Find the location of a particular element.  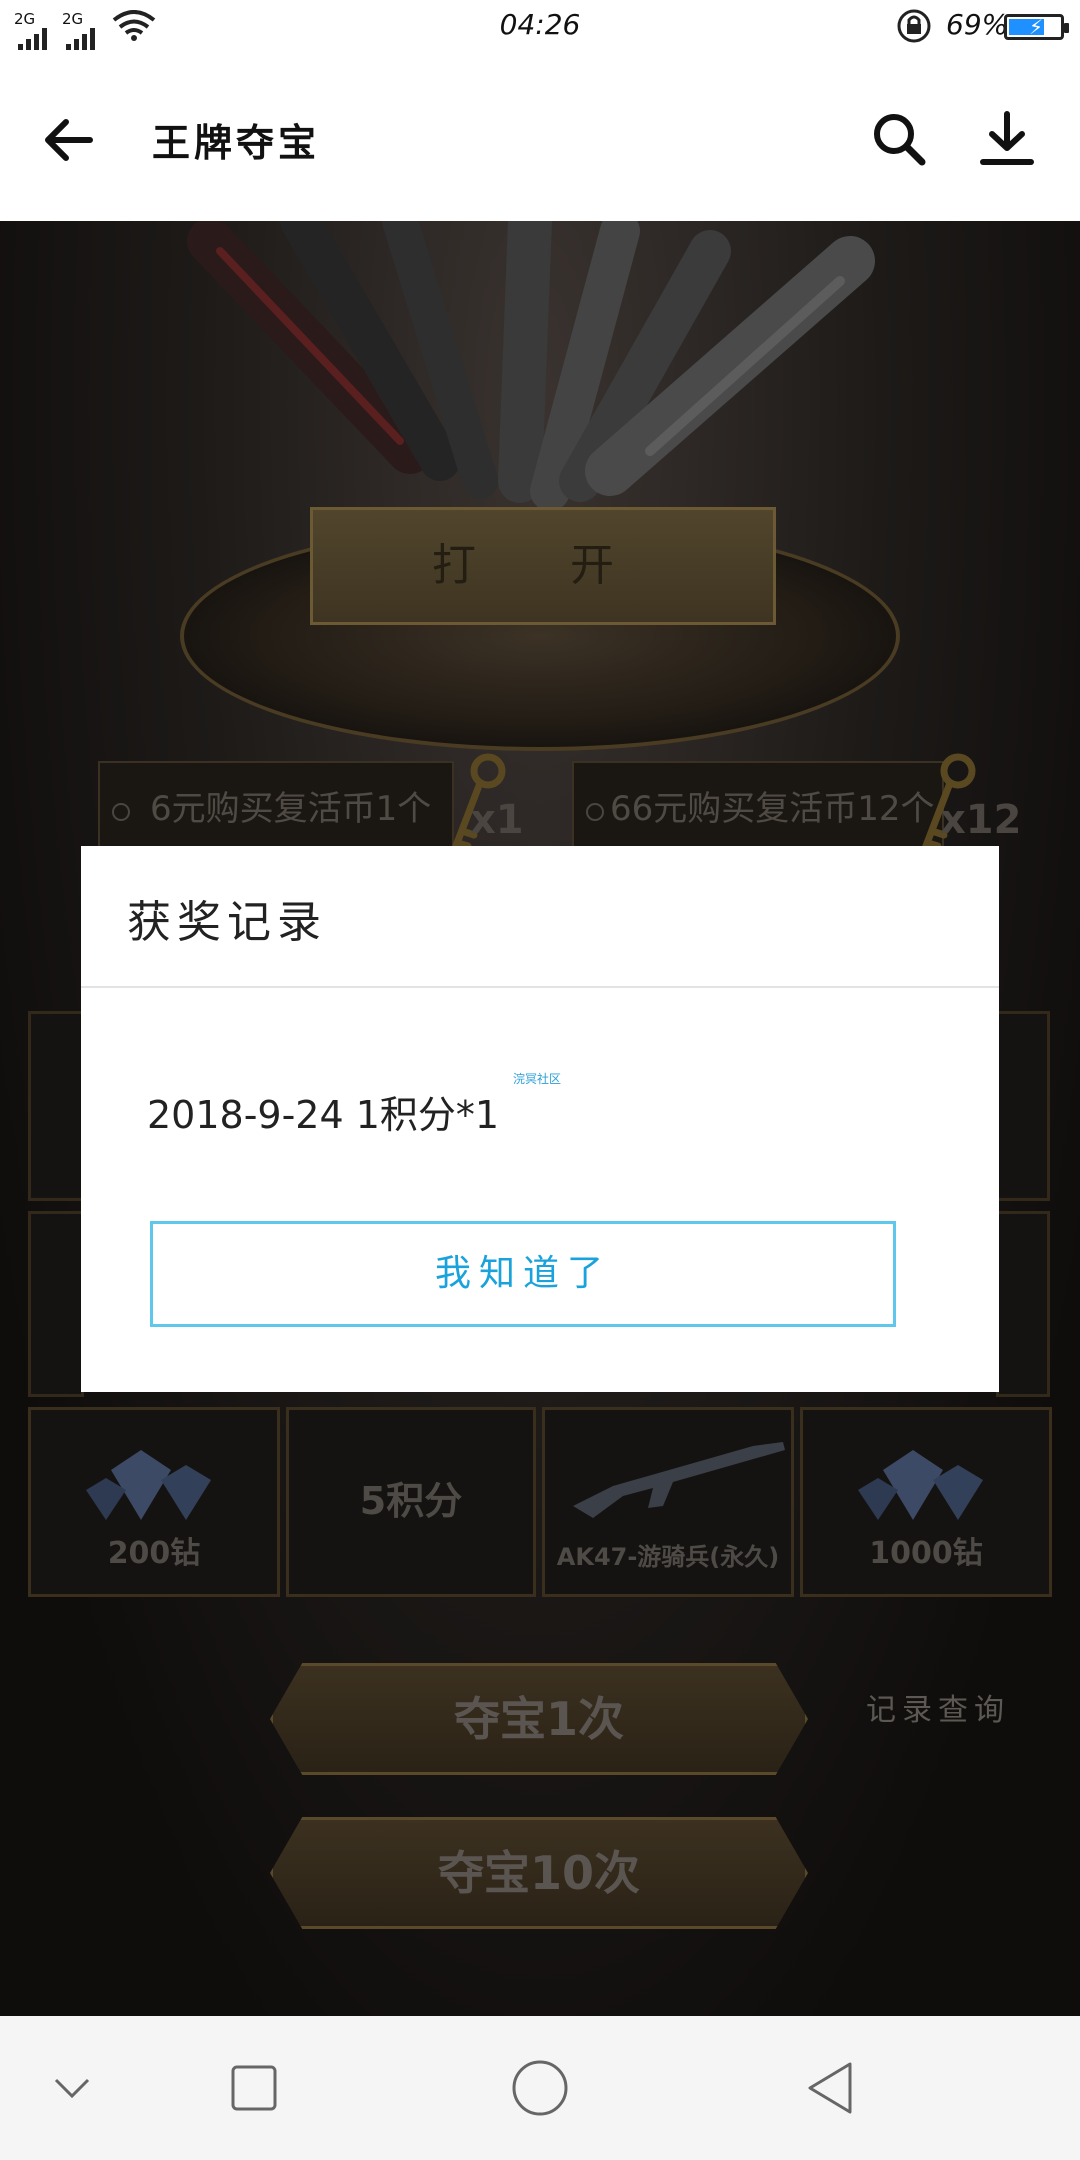

draw-ten-button: 夺宝10次 is located at coordinates (539, 1873).